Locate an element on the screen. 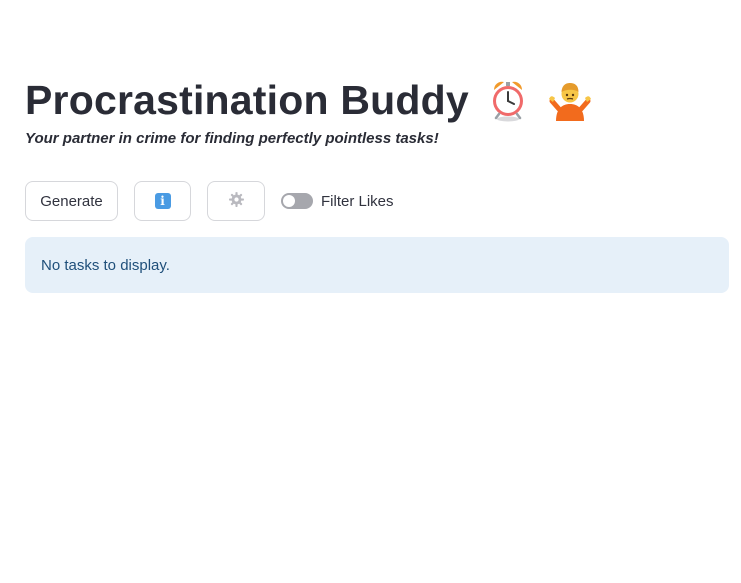 Image resolution: width=741 pixels, height=583 pixels. title-row: Procrastination Buddy is located at coordinates (377, 100).